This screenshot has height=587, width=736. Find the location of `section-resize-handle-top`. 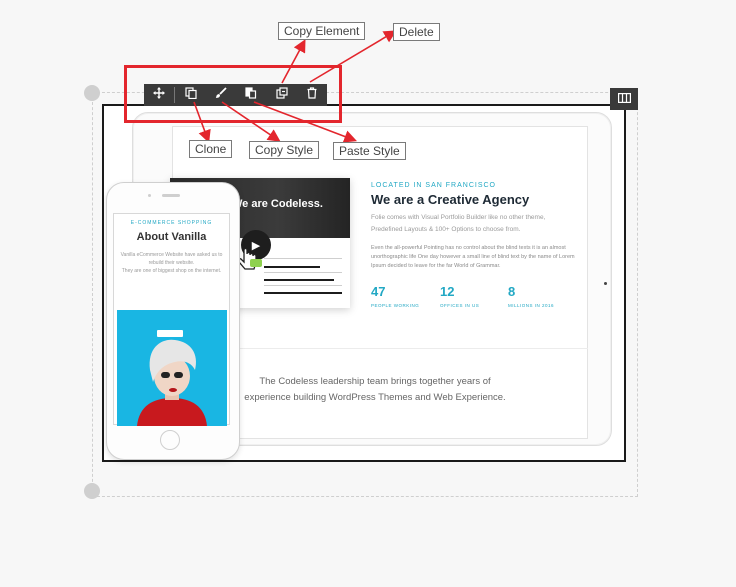

section-resize-handle-top is located at coordinates (92, 93).